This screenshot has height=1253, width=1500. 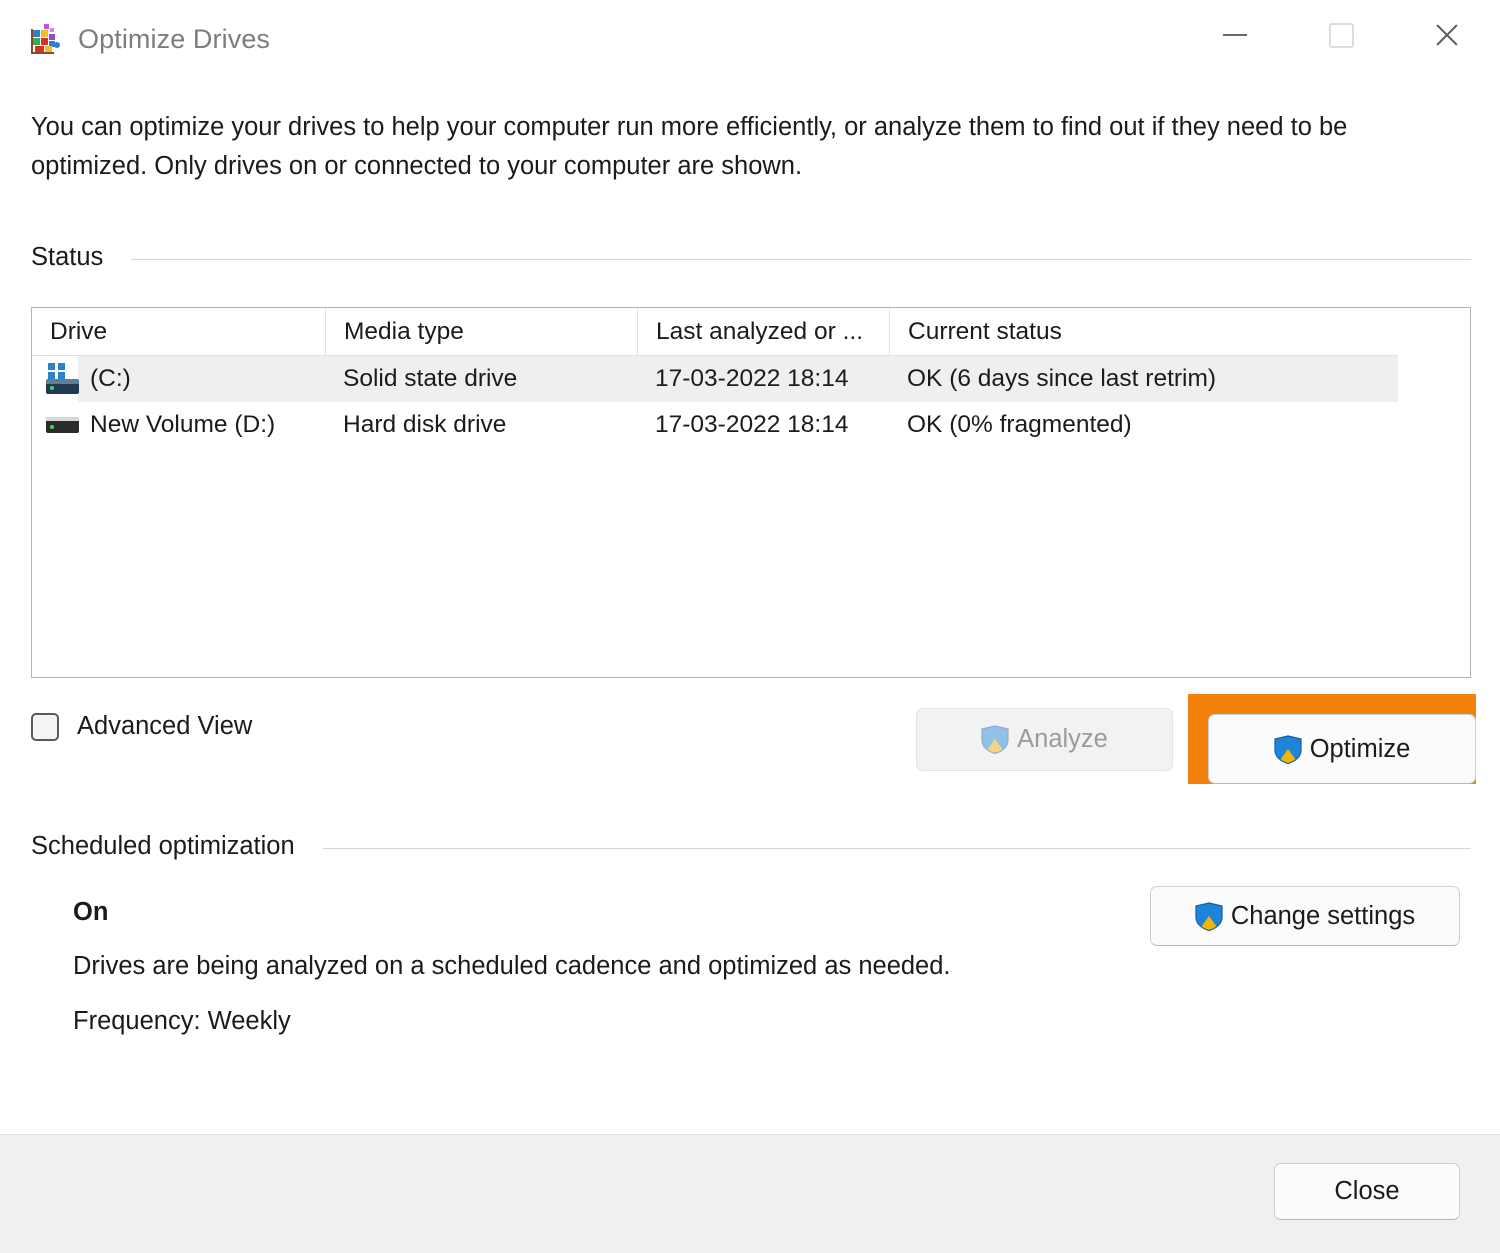 I want to click on analyze-button-label: Analyze, so click(x=1062, y=739).